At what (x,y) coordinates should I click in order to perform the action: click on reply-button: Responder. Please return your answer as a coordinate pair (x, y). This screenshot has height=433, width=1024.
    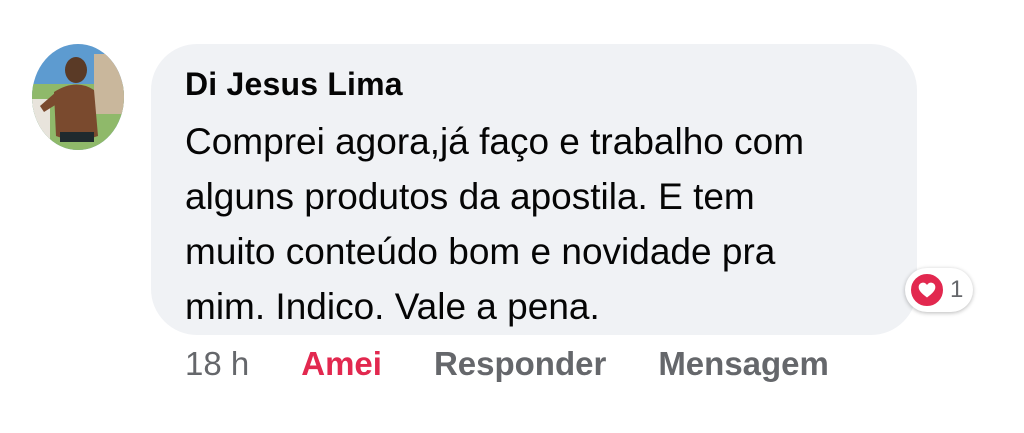
    Looking at the image, I should click on (520, 364).